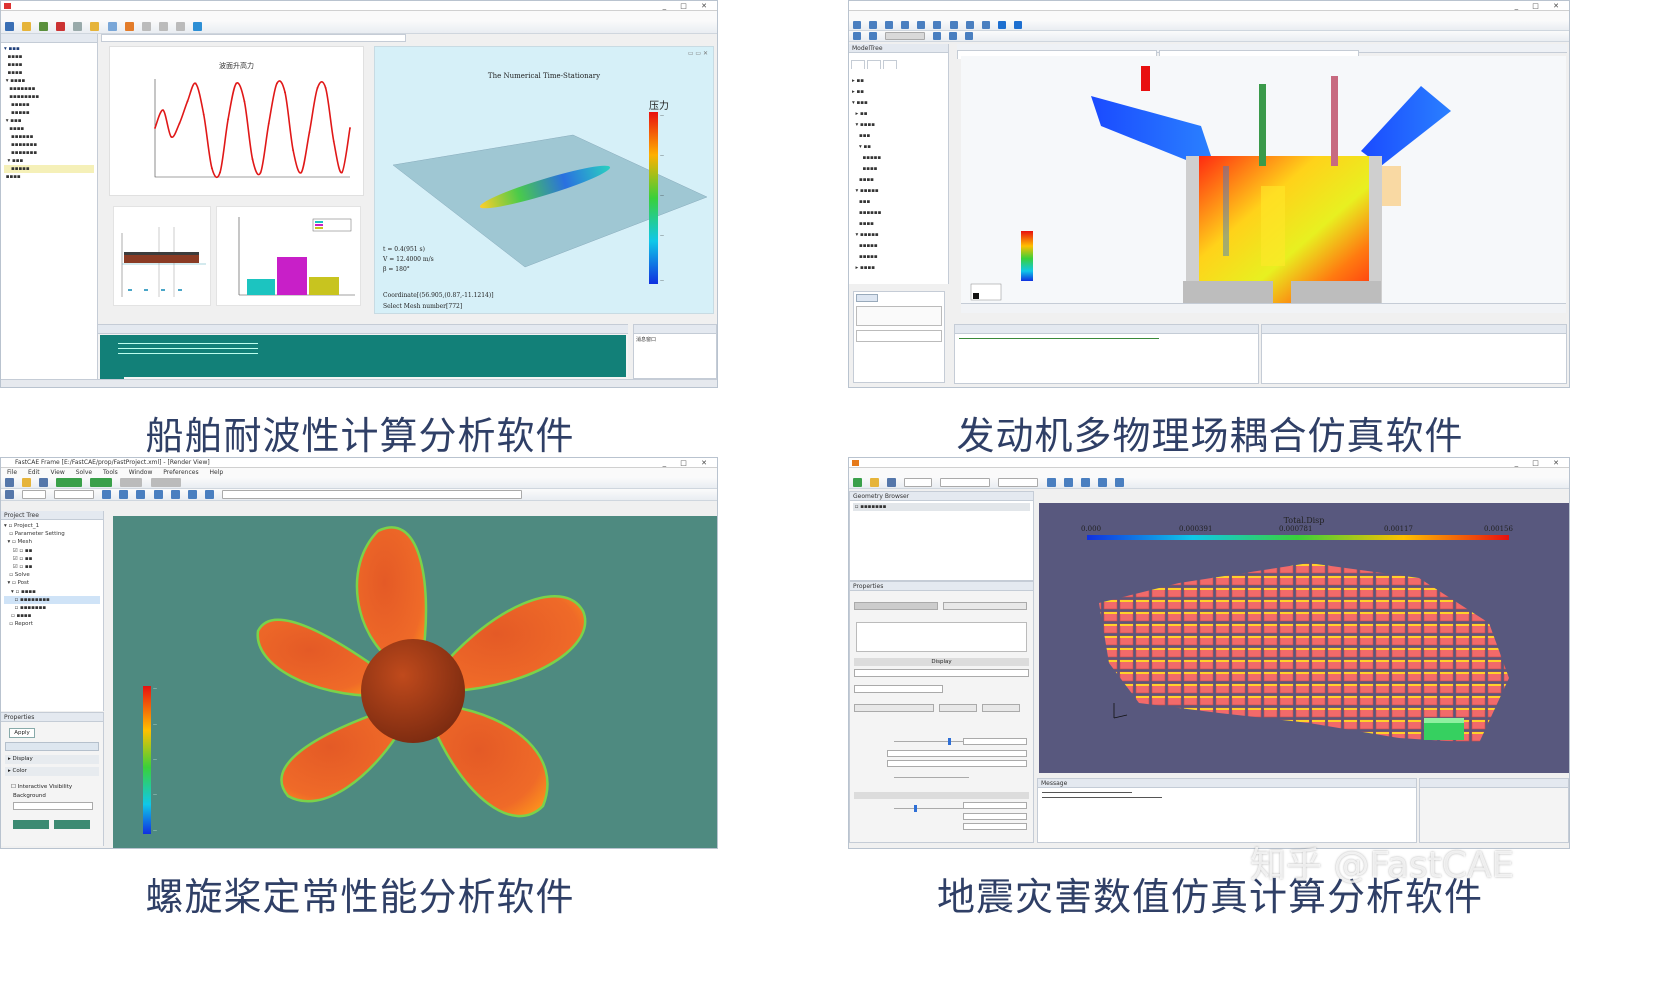 This screenshot has width=1673, height=983. I want to click on paste-icon, so click(937, 25).